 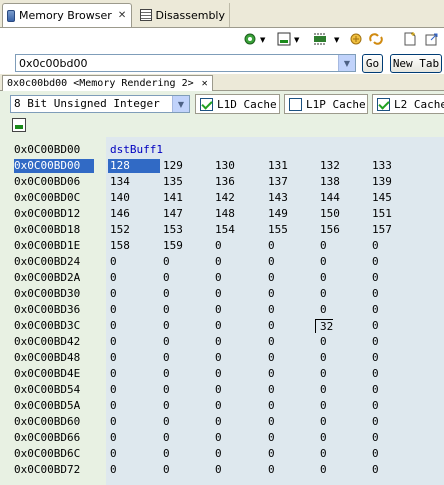 What do you see at coordinates (295, 104) in the screenshot?
I see `checkbox-unchecked-icon` at bounding box center [295, 104].